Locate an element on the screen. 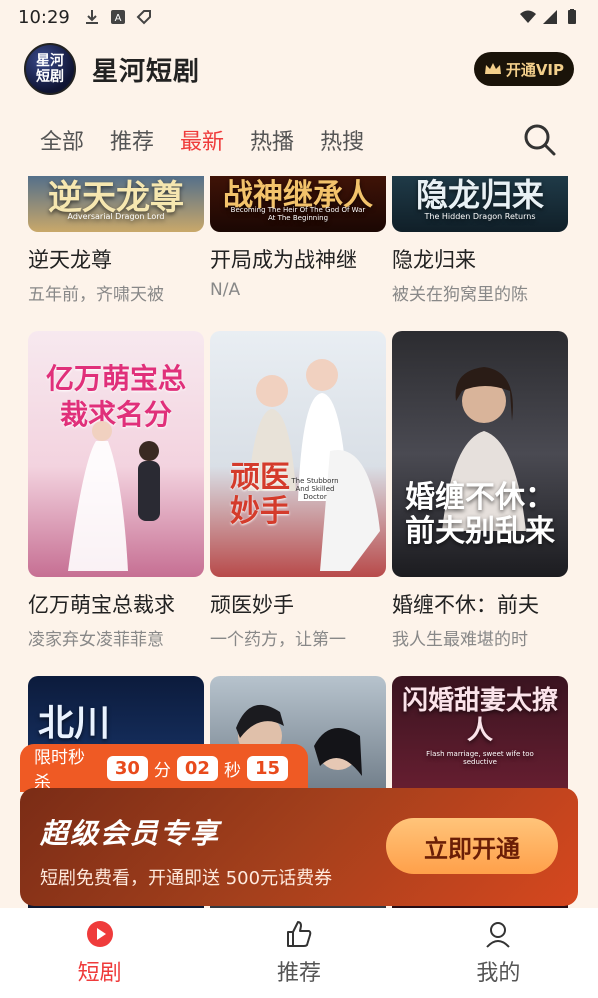  user-icon is located at coordinates (498, 935).